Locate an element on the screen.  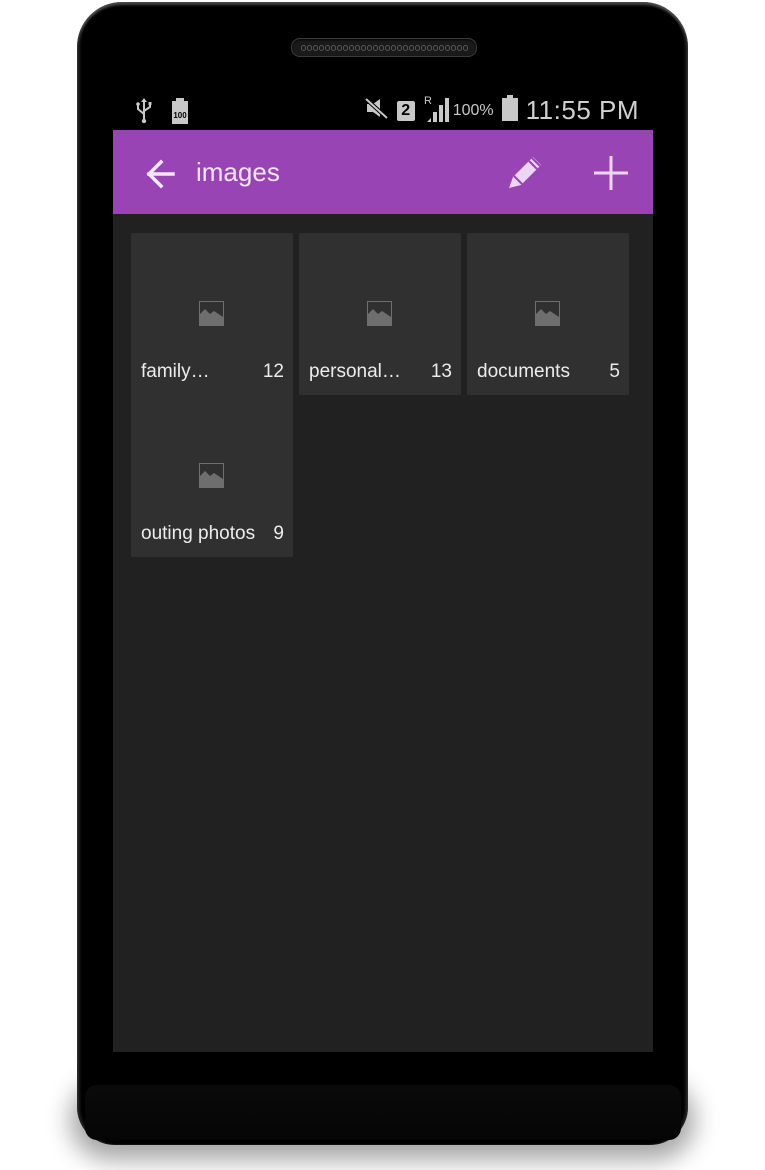
album-tile: outing photos 9 is located at coordinates (212, 476).